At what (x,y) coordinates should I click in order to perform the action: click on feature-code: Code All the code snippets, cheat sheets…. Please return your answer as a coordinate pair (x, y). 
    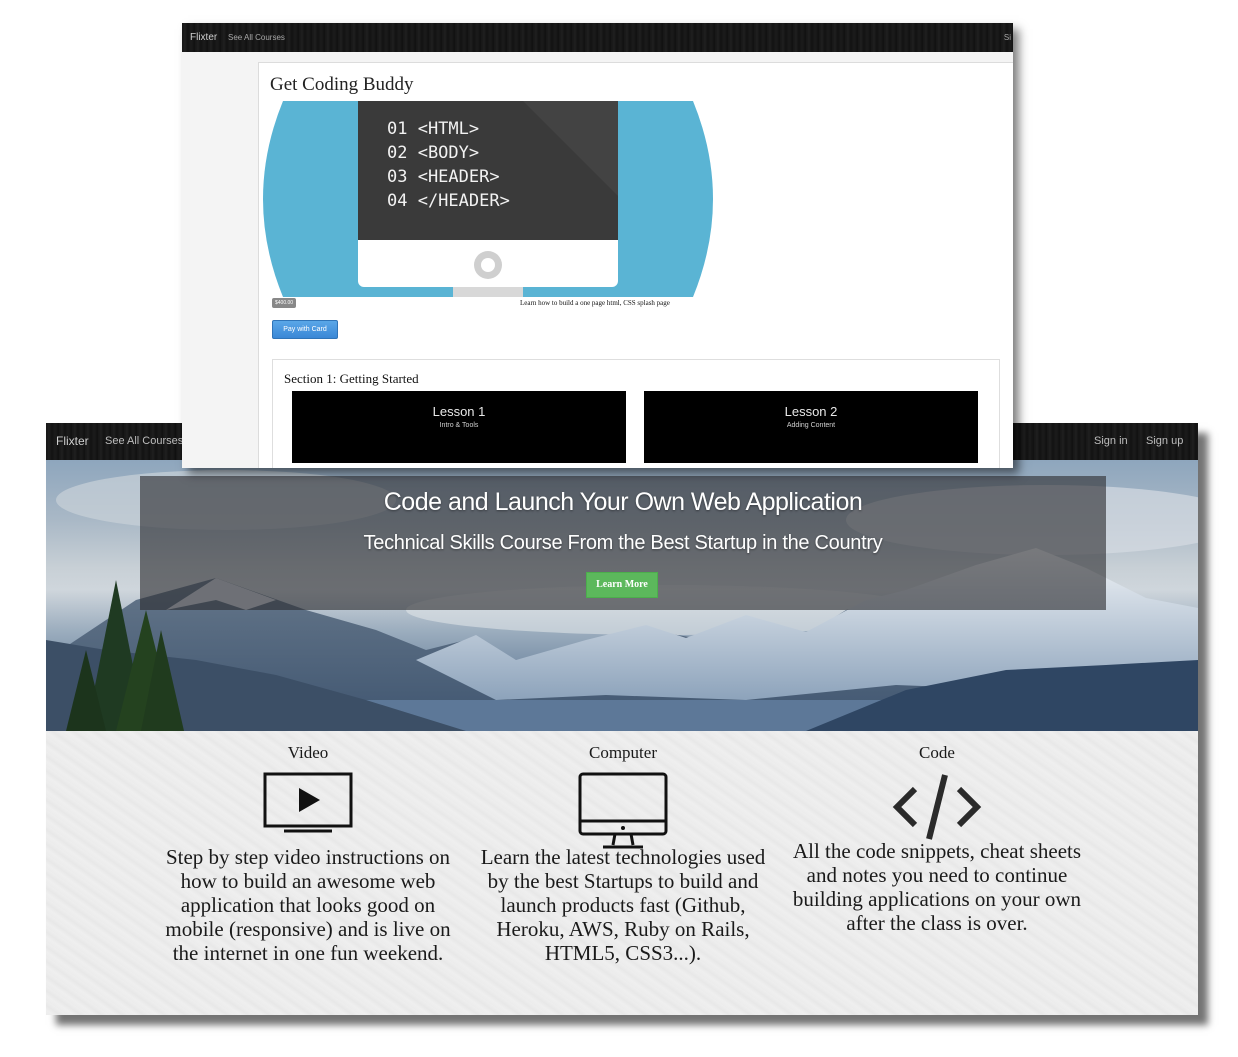
    Looking at the image, I should click on (937, 839).